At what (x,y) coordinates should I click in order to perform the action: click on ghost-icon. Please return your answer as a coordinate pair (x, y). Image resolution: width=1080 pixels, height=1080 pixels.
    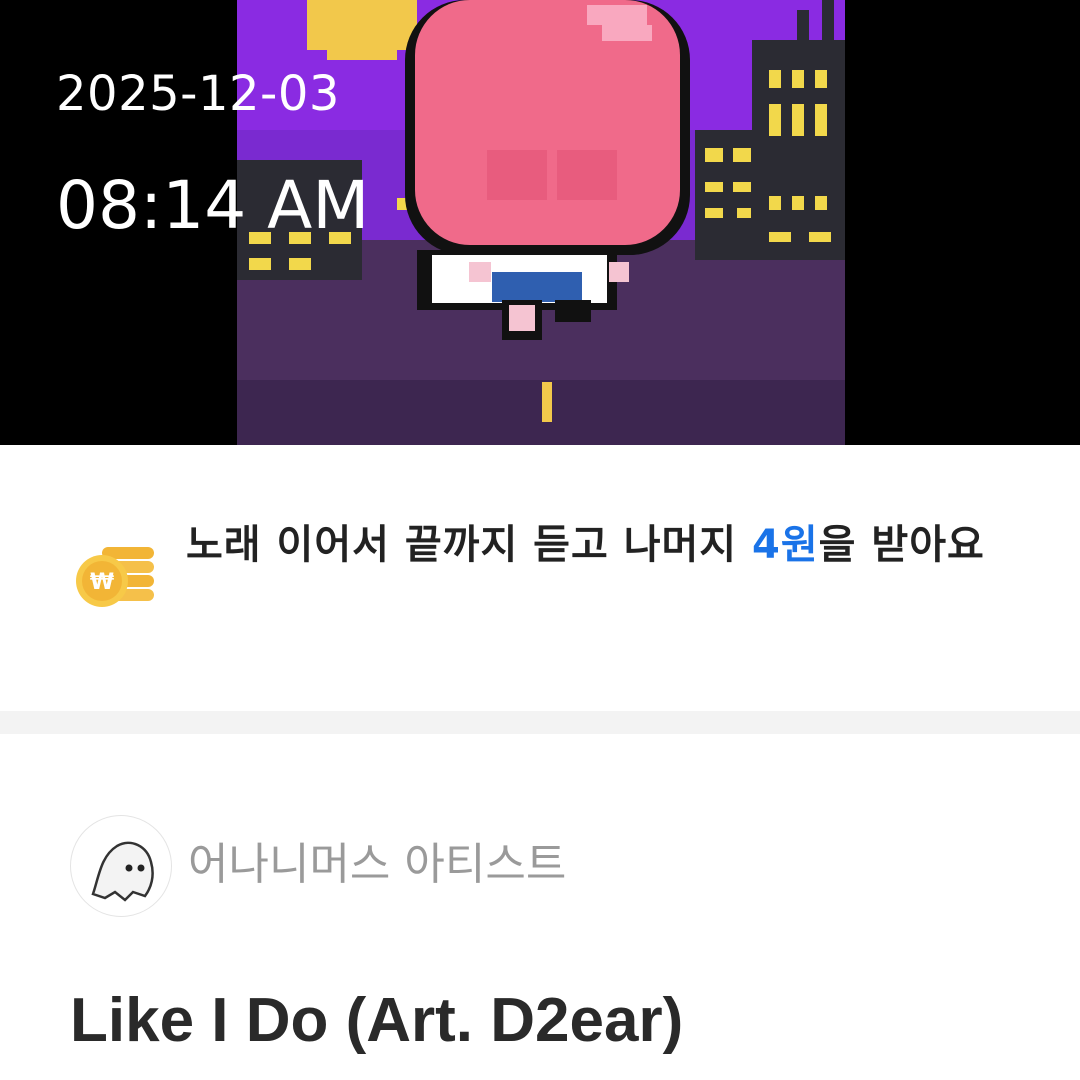
    Looking at the image, I should click on (121, 866).